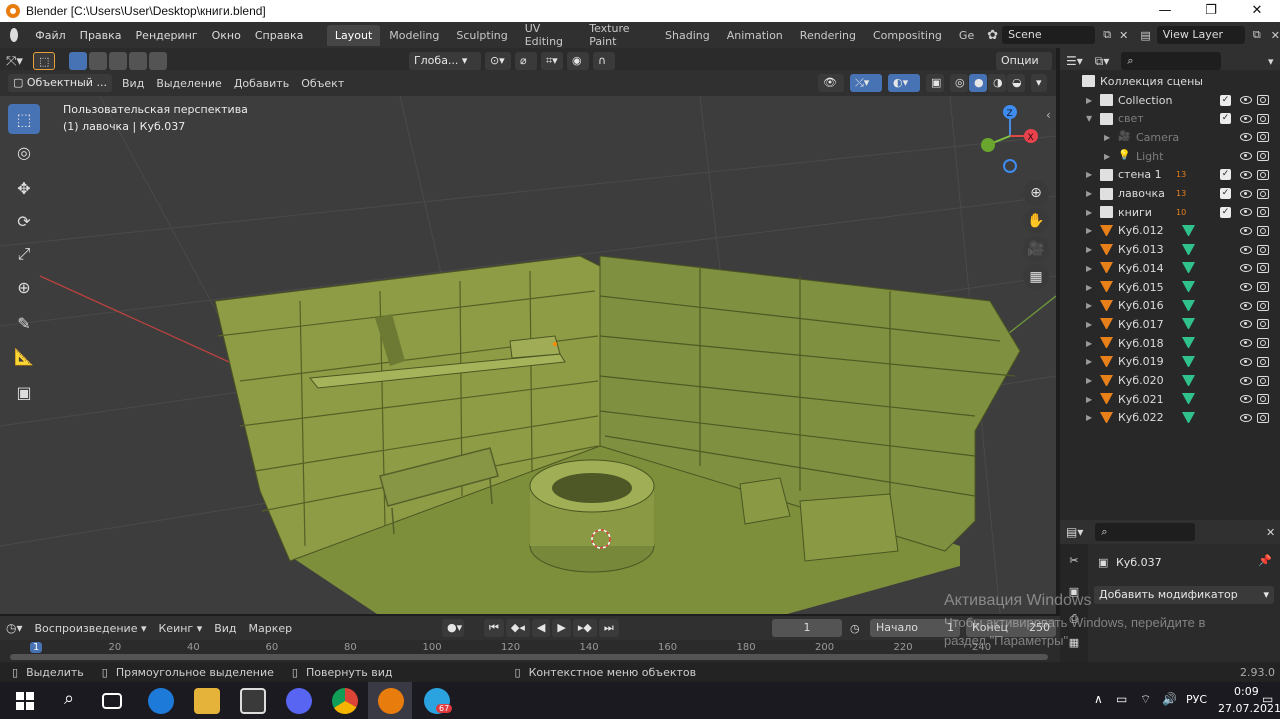  I want to click on start-button-icon, so click(25, 701).